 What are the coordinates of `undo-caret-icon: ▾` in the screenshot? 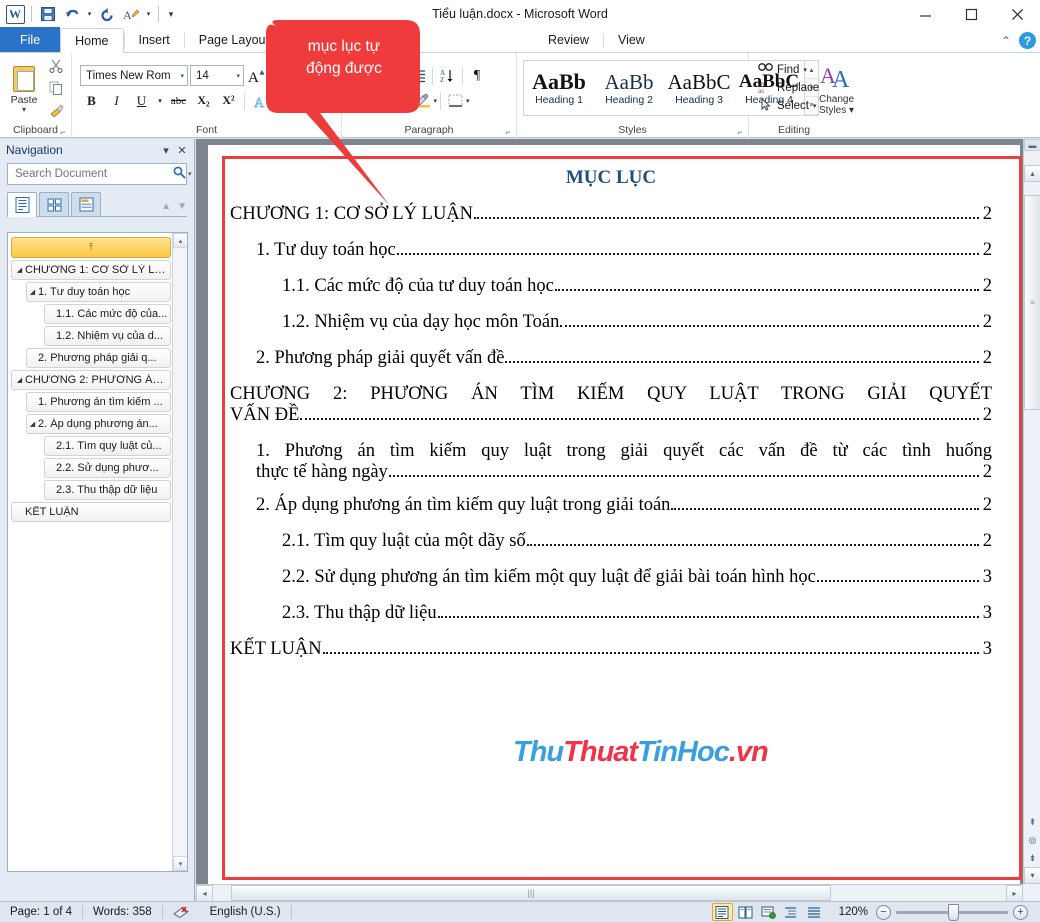 It's located at (89, 14).